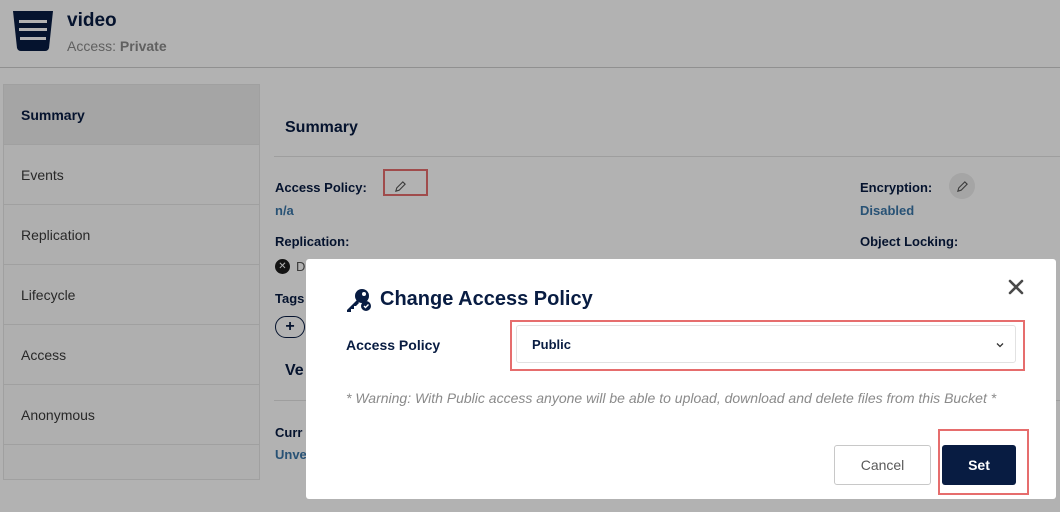  I want to click on close-button, so click(1016, 287).